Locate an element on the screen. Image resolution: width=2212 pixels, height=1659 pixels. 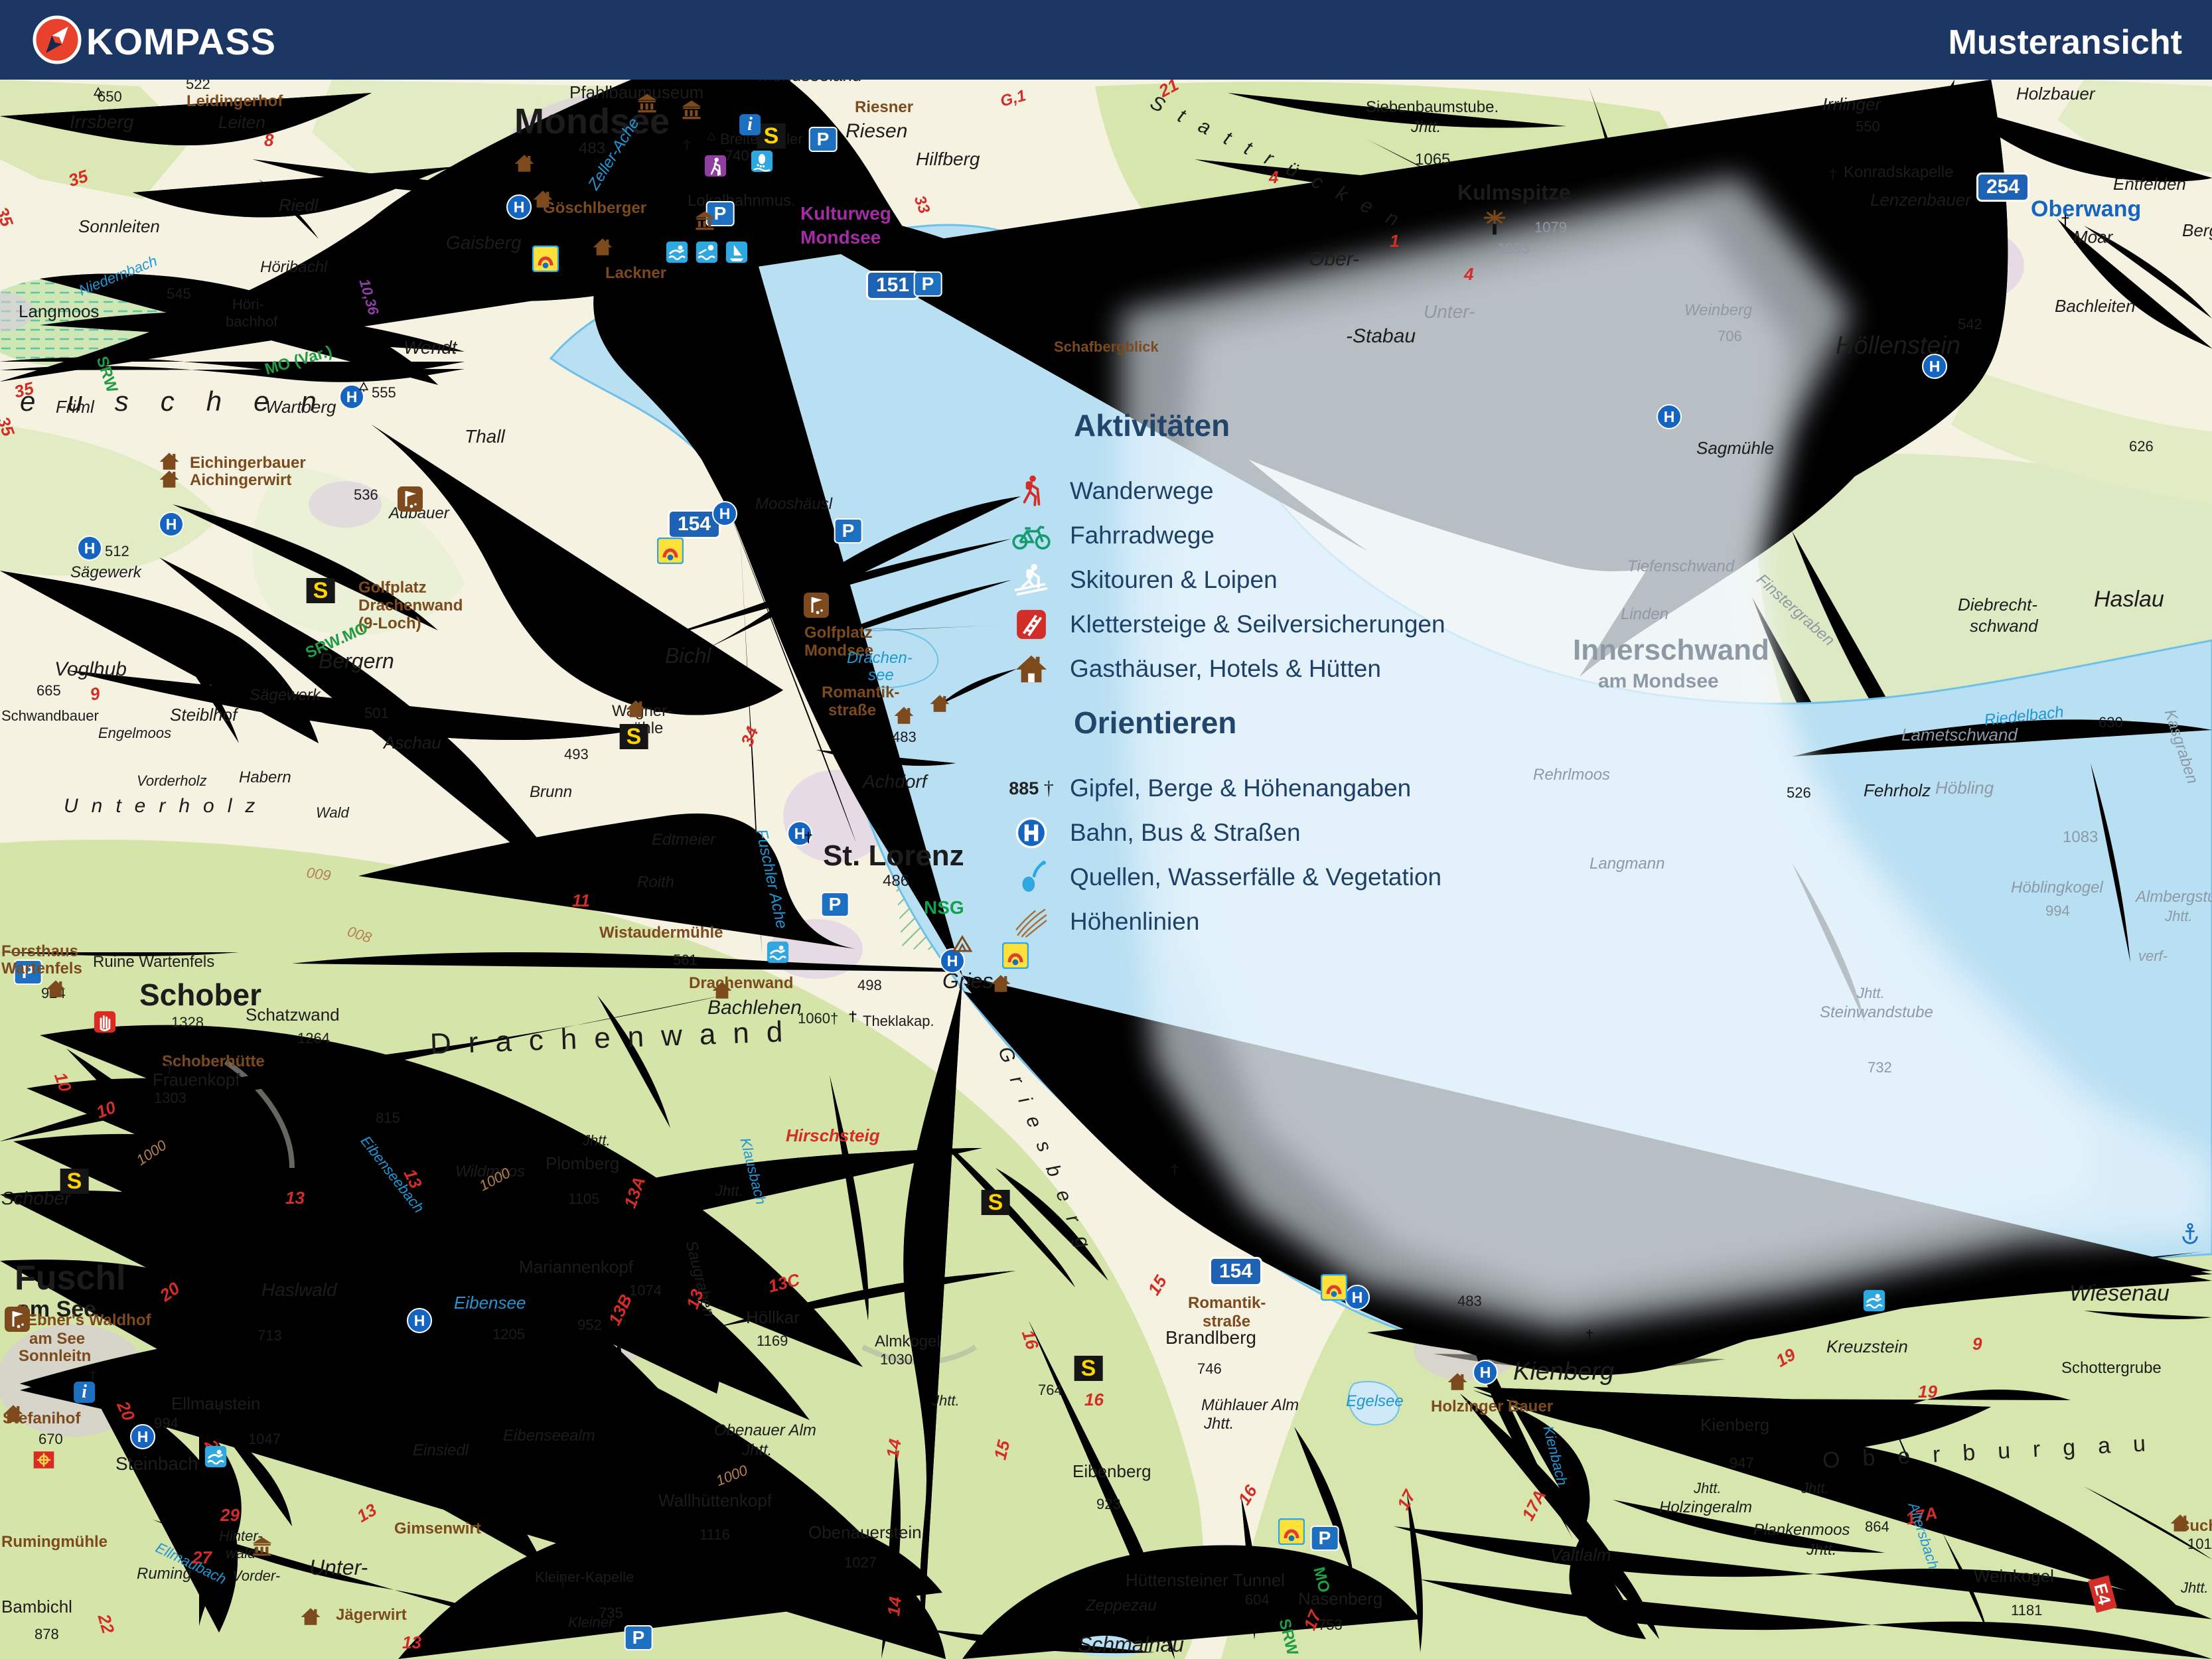
bike-icon is located at coordinates (1031, 535).